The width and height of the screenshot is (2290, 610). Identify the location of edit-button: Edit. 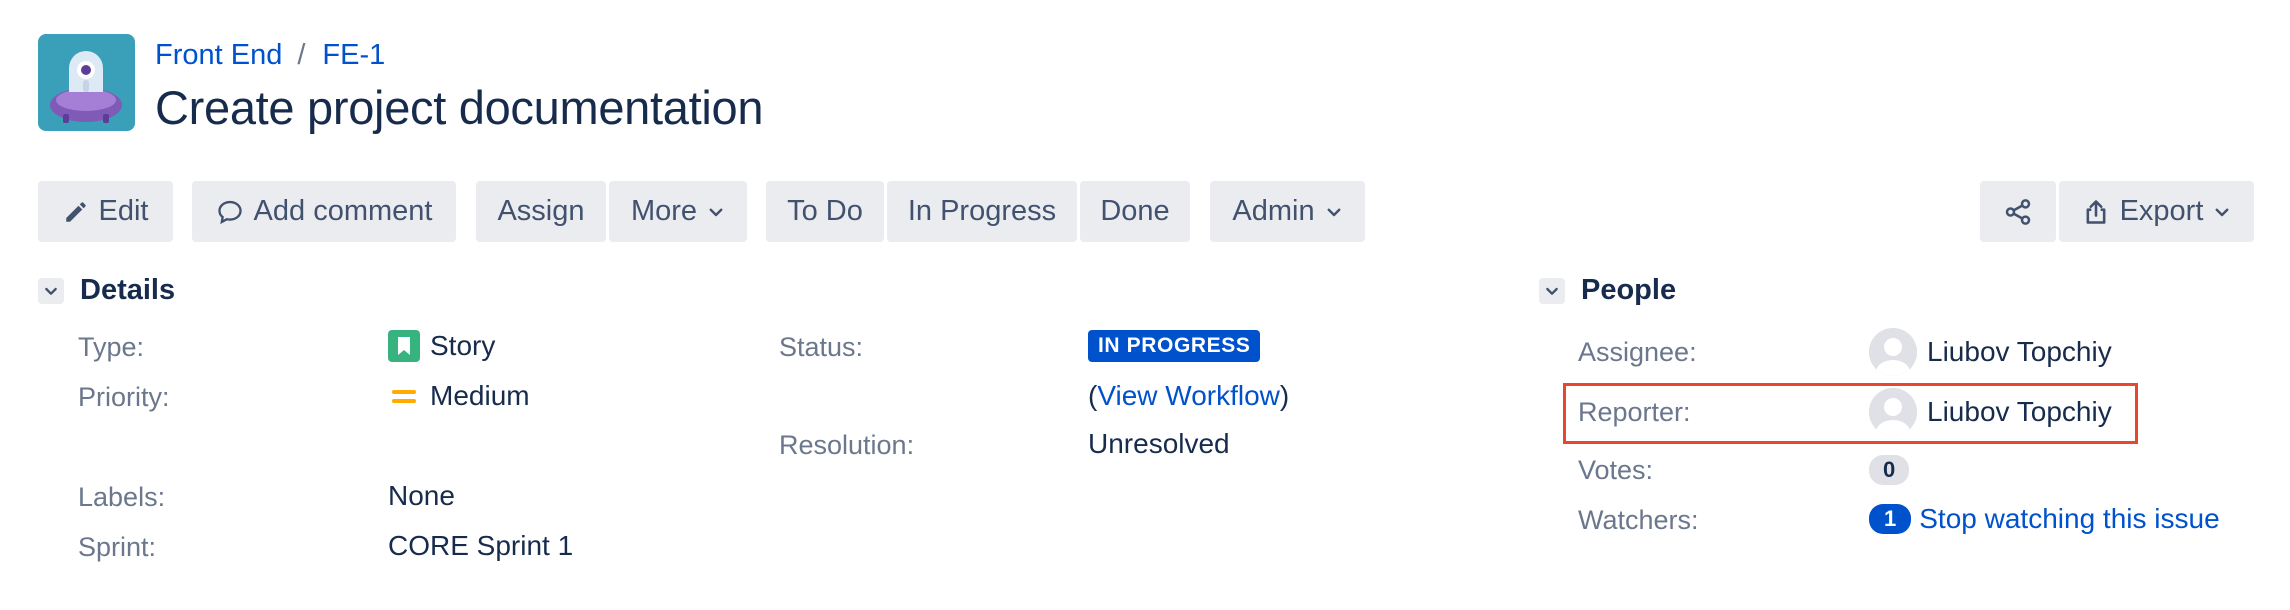
(105, 211).